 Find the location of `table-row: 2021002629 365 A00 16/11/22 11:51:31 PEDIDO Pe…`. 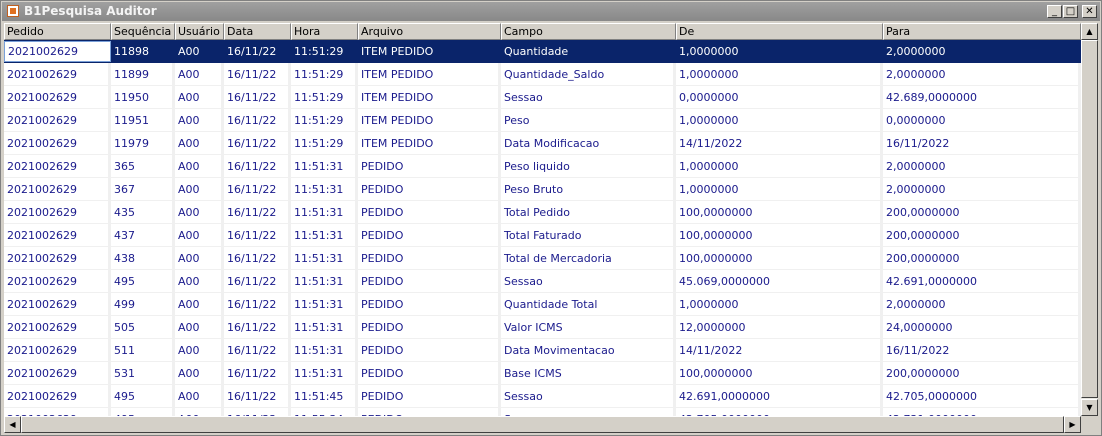

table-row: 2021002629 365 A00 16/11/22 11:51:31 PEDIDO Pe… is located at coordinates (542, 166).